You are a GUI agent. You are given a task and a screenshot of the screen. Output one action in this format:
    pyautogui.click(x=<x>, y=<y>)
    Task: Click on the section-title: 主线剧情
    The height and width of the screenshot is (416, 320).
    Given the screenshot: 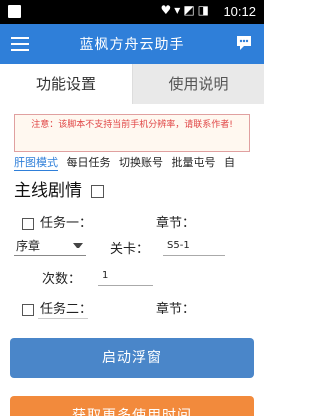 What is the action you would take?
    pyautogui.click(x=59, y=188)
    